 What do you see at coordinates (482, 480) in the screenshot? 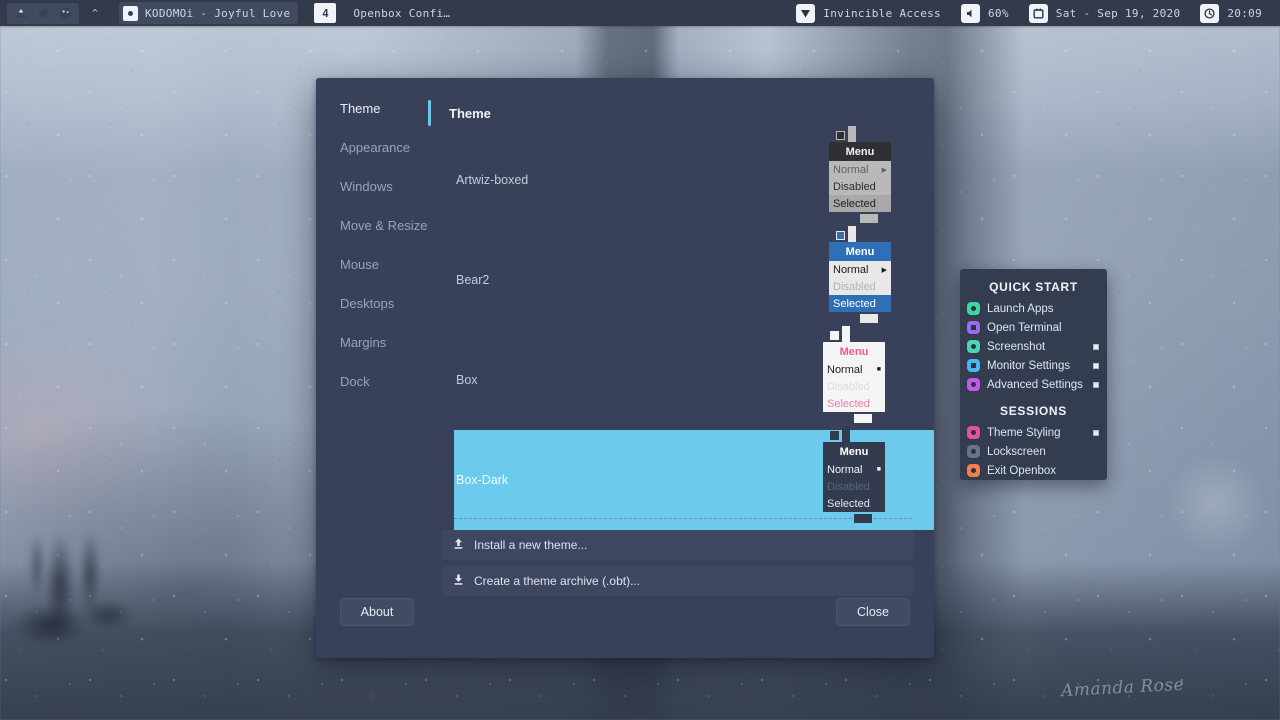
I see `theme-name: Box-Dark` at bounding box center [482, 480].